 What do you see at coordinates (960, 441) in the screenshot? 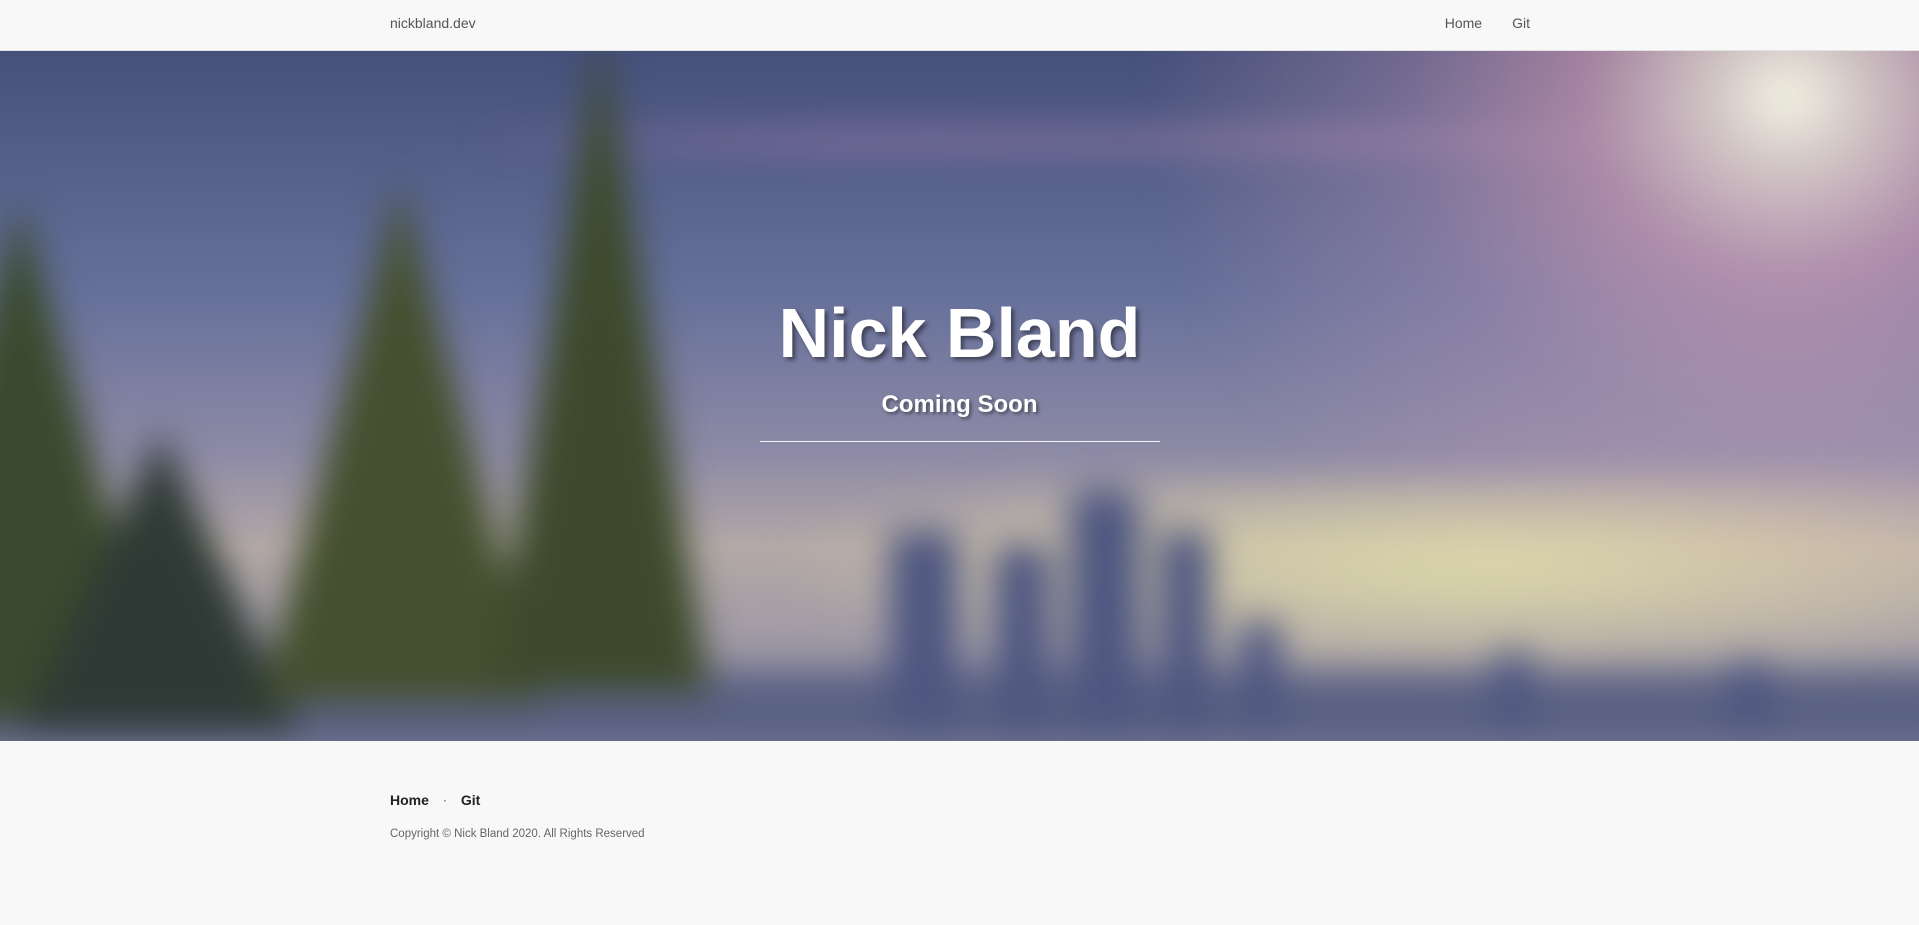
I see `hero-divider` at bounding box center [960, 441].